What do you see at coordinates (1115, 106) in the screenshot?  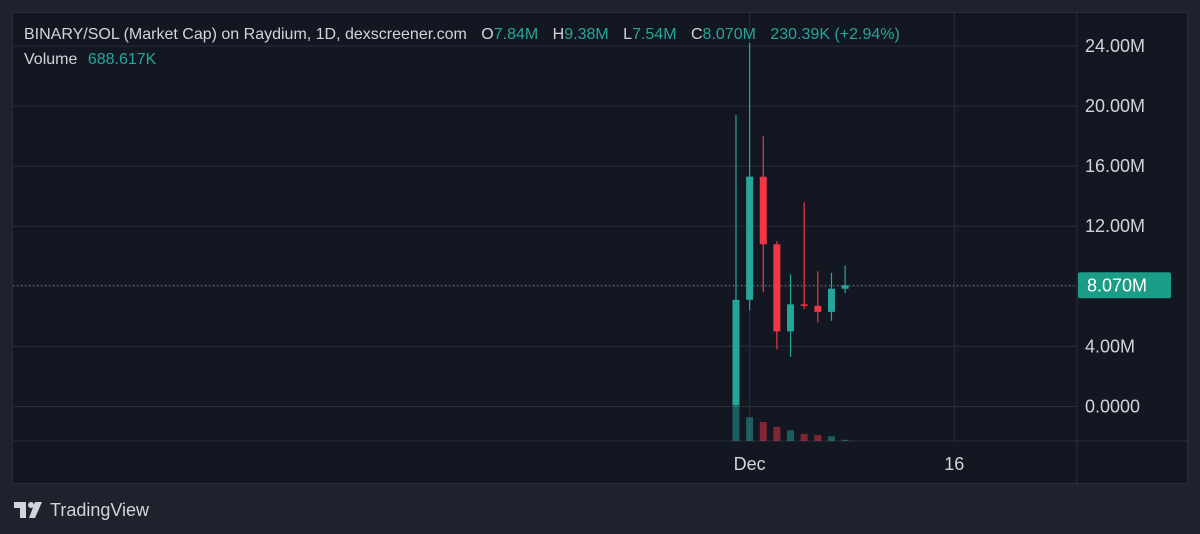 I see `y-tick-label: 20.00M` at bounding box center [1115, 106].